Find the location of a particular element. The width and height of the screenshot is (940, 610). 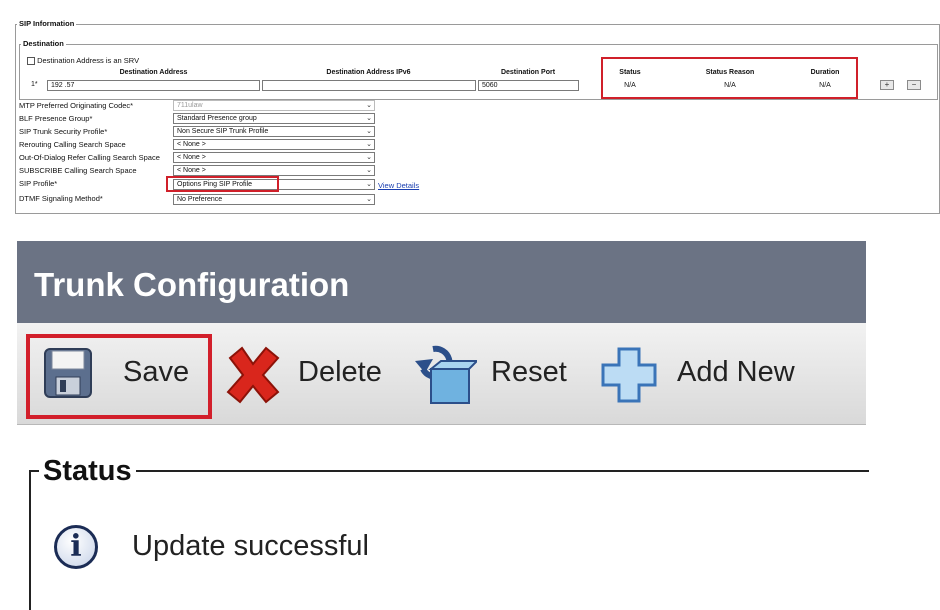

mtp-codec-select: 711ulaw ⌄ is located at coordinates (274, 105).